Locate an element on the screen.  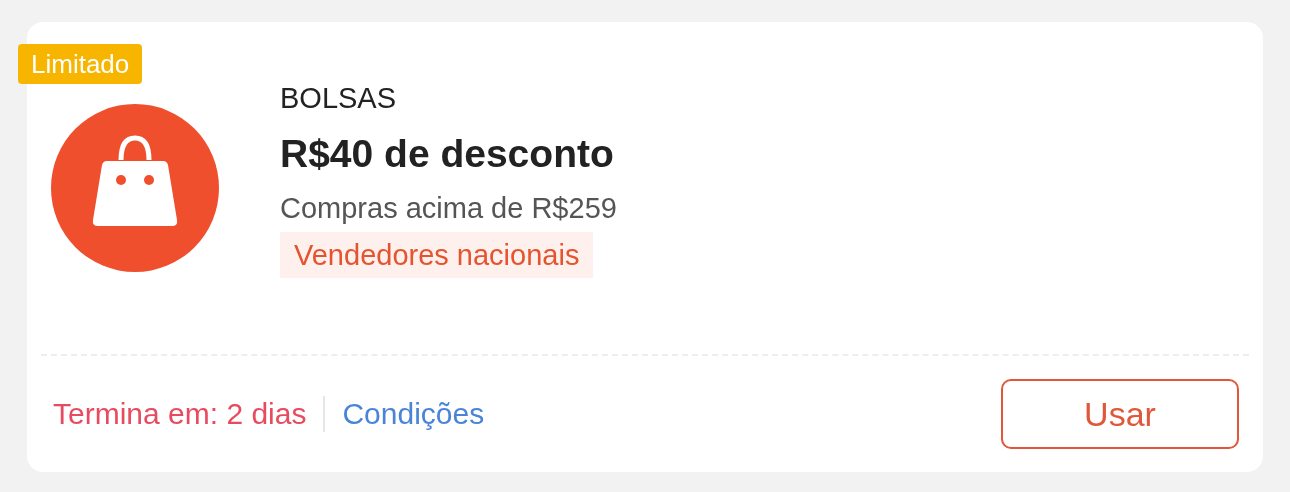
category-label: BOLSAS is located at coordinates (339, 98).